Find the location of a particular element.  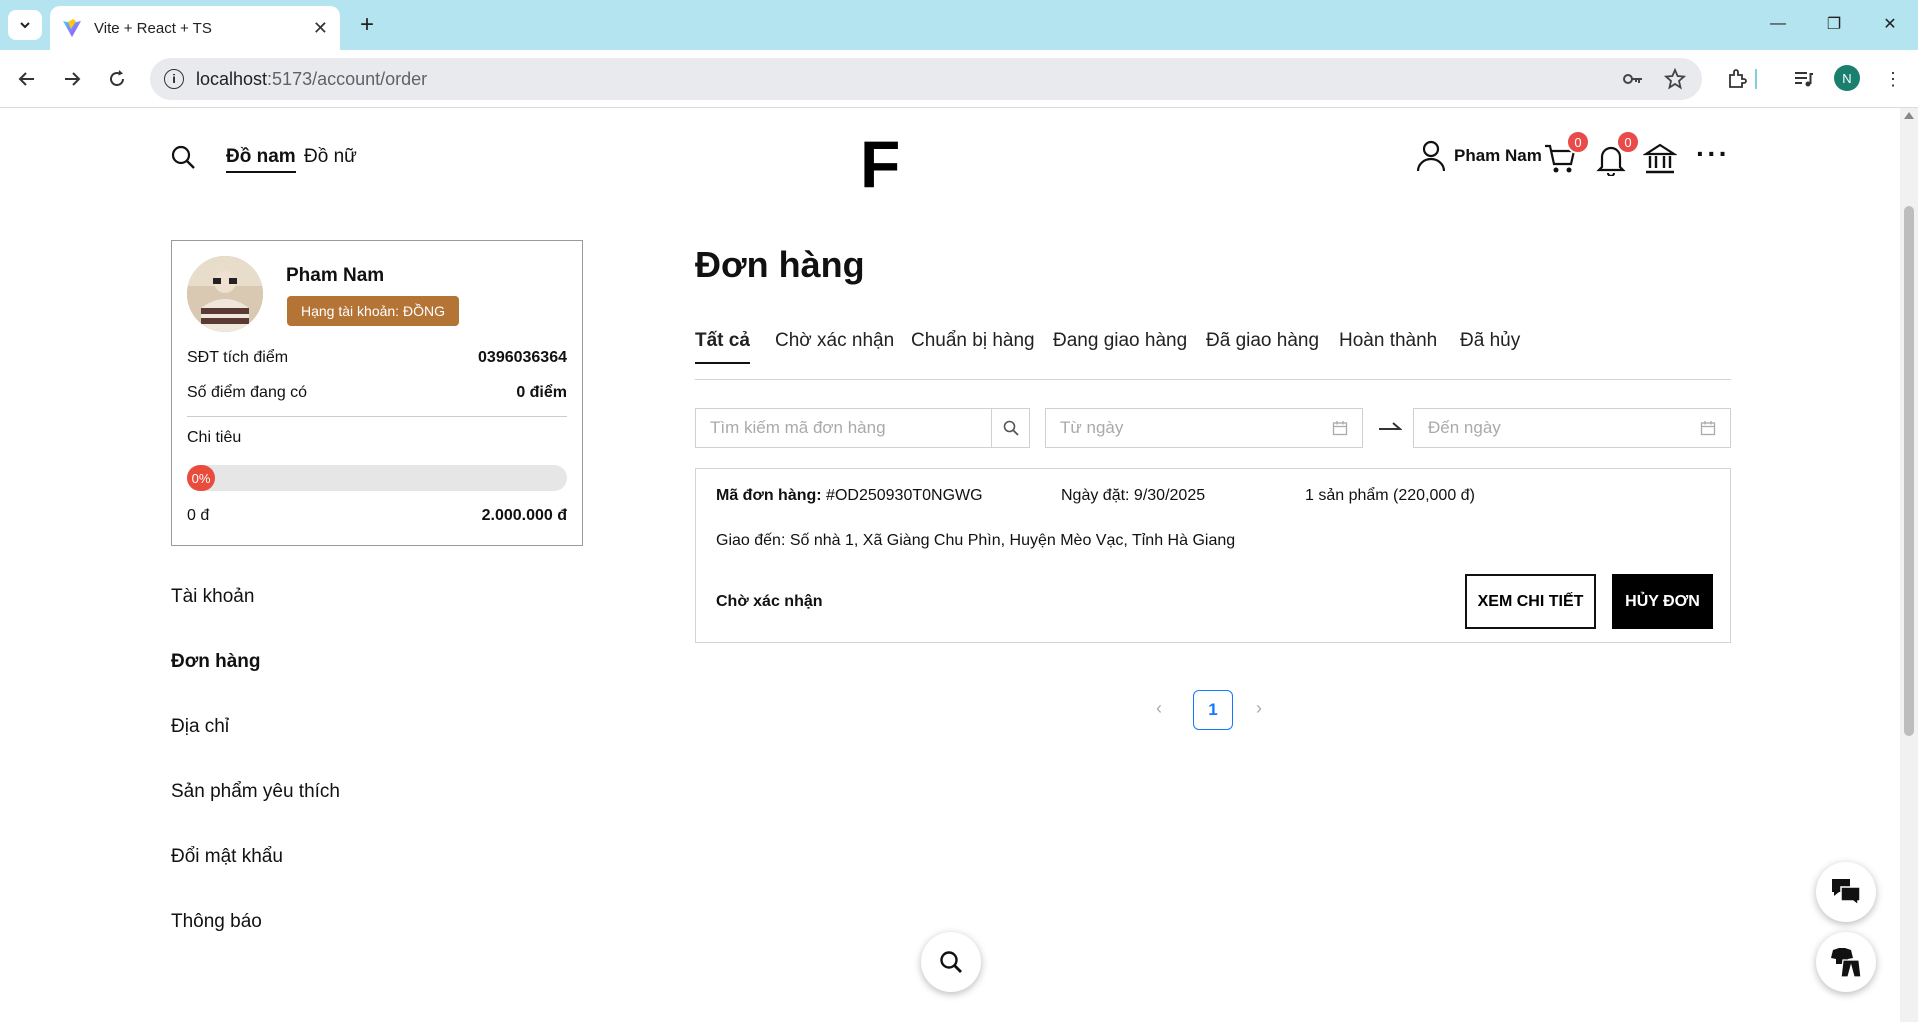

avatar is located at coordinates (225, 294).